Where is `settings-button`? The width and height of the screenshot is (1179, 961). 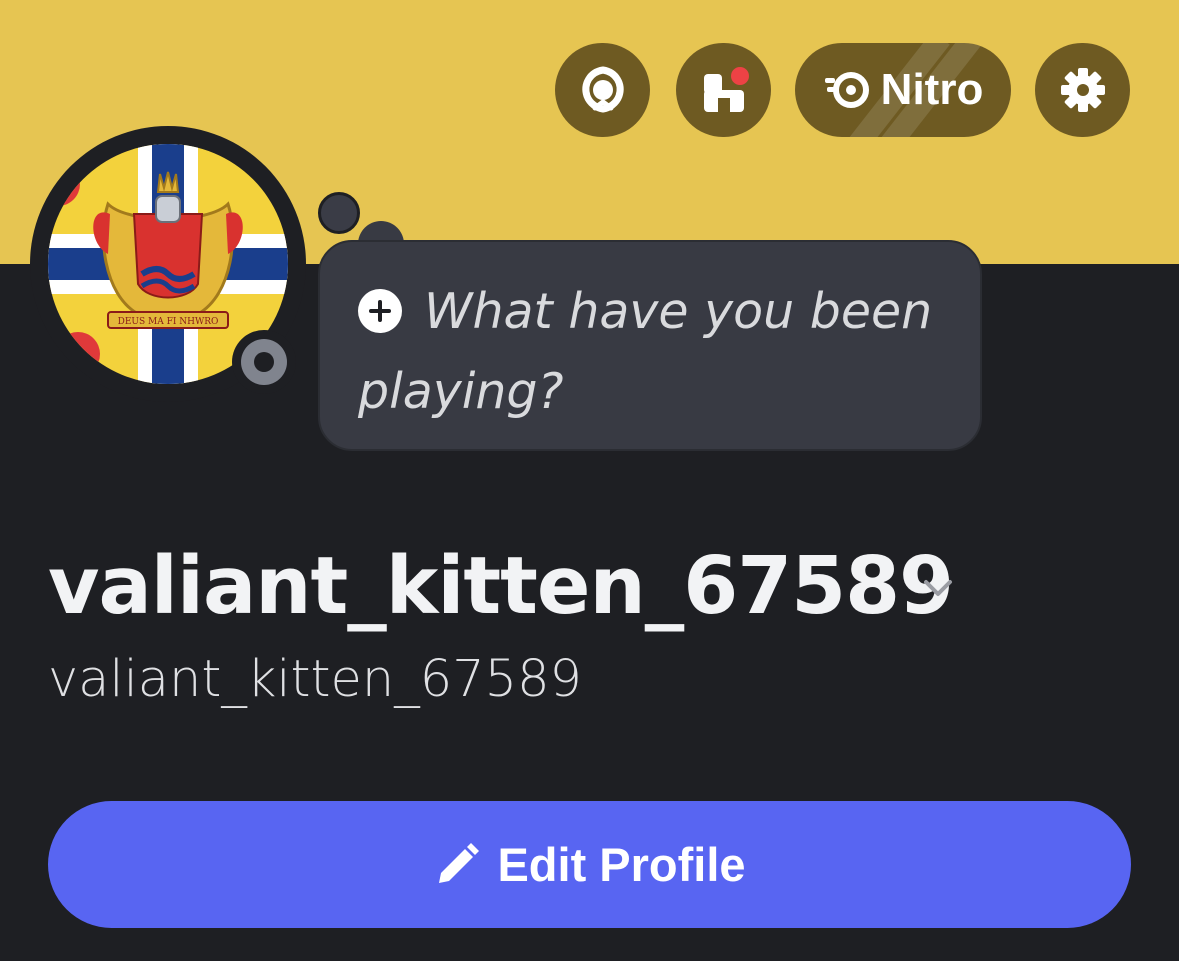
settings-button is located at coordinates (1082, 90).